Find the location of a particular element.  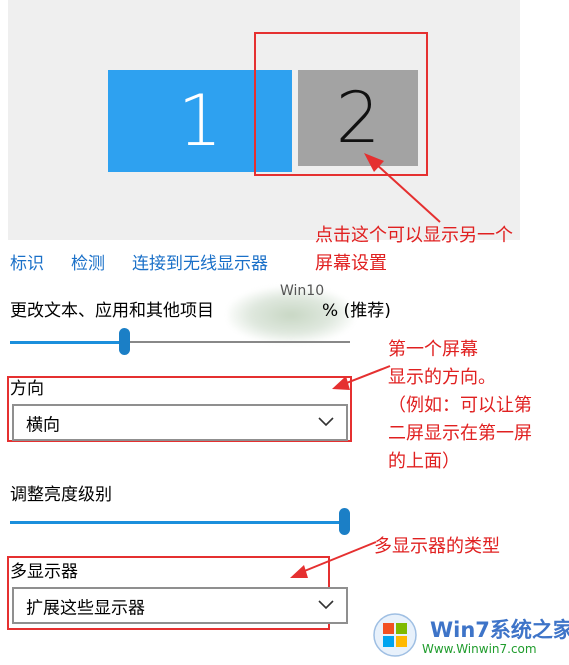

multi-display-dropdown: 扩展这些显示器 is located at coordinates (180, 605).